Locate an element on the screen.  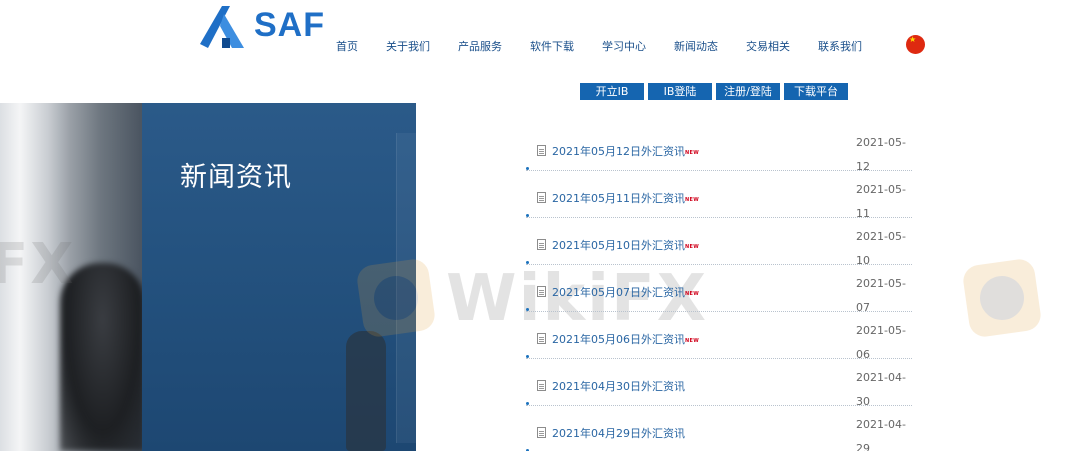
hero-person is located at coordinates (366, 391).